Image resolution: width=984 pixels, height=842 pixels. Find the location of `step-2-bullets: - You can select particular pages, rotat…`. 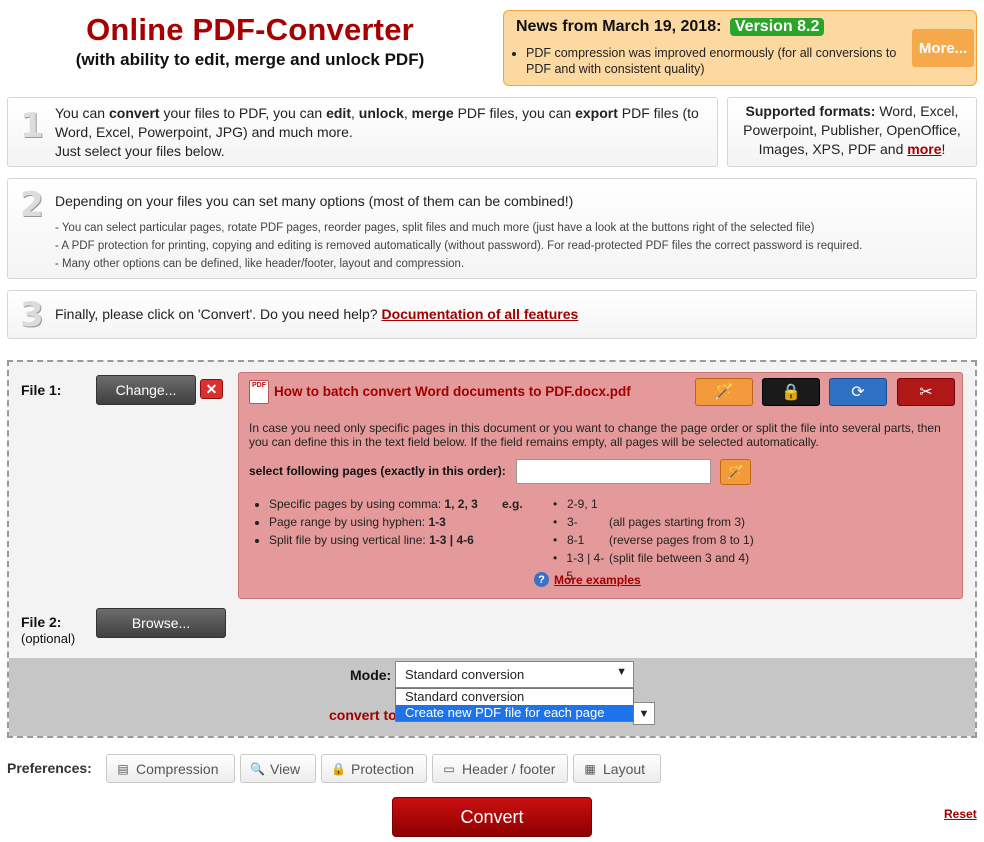

step-2-bullets: - You can select particular pages, rotat… is located at coordinates (507, 246).